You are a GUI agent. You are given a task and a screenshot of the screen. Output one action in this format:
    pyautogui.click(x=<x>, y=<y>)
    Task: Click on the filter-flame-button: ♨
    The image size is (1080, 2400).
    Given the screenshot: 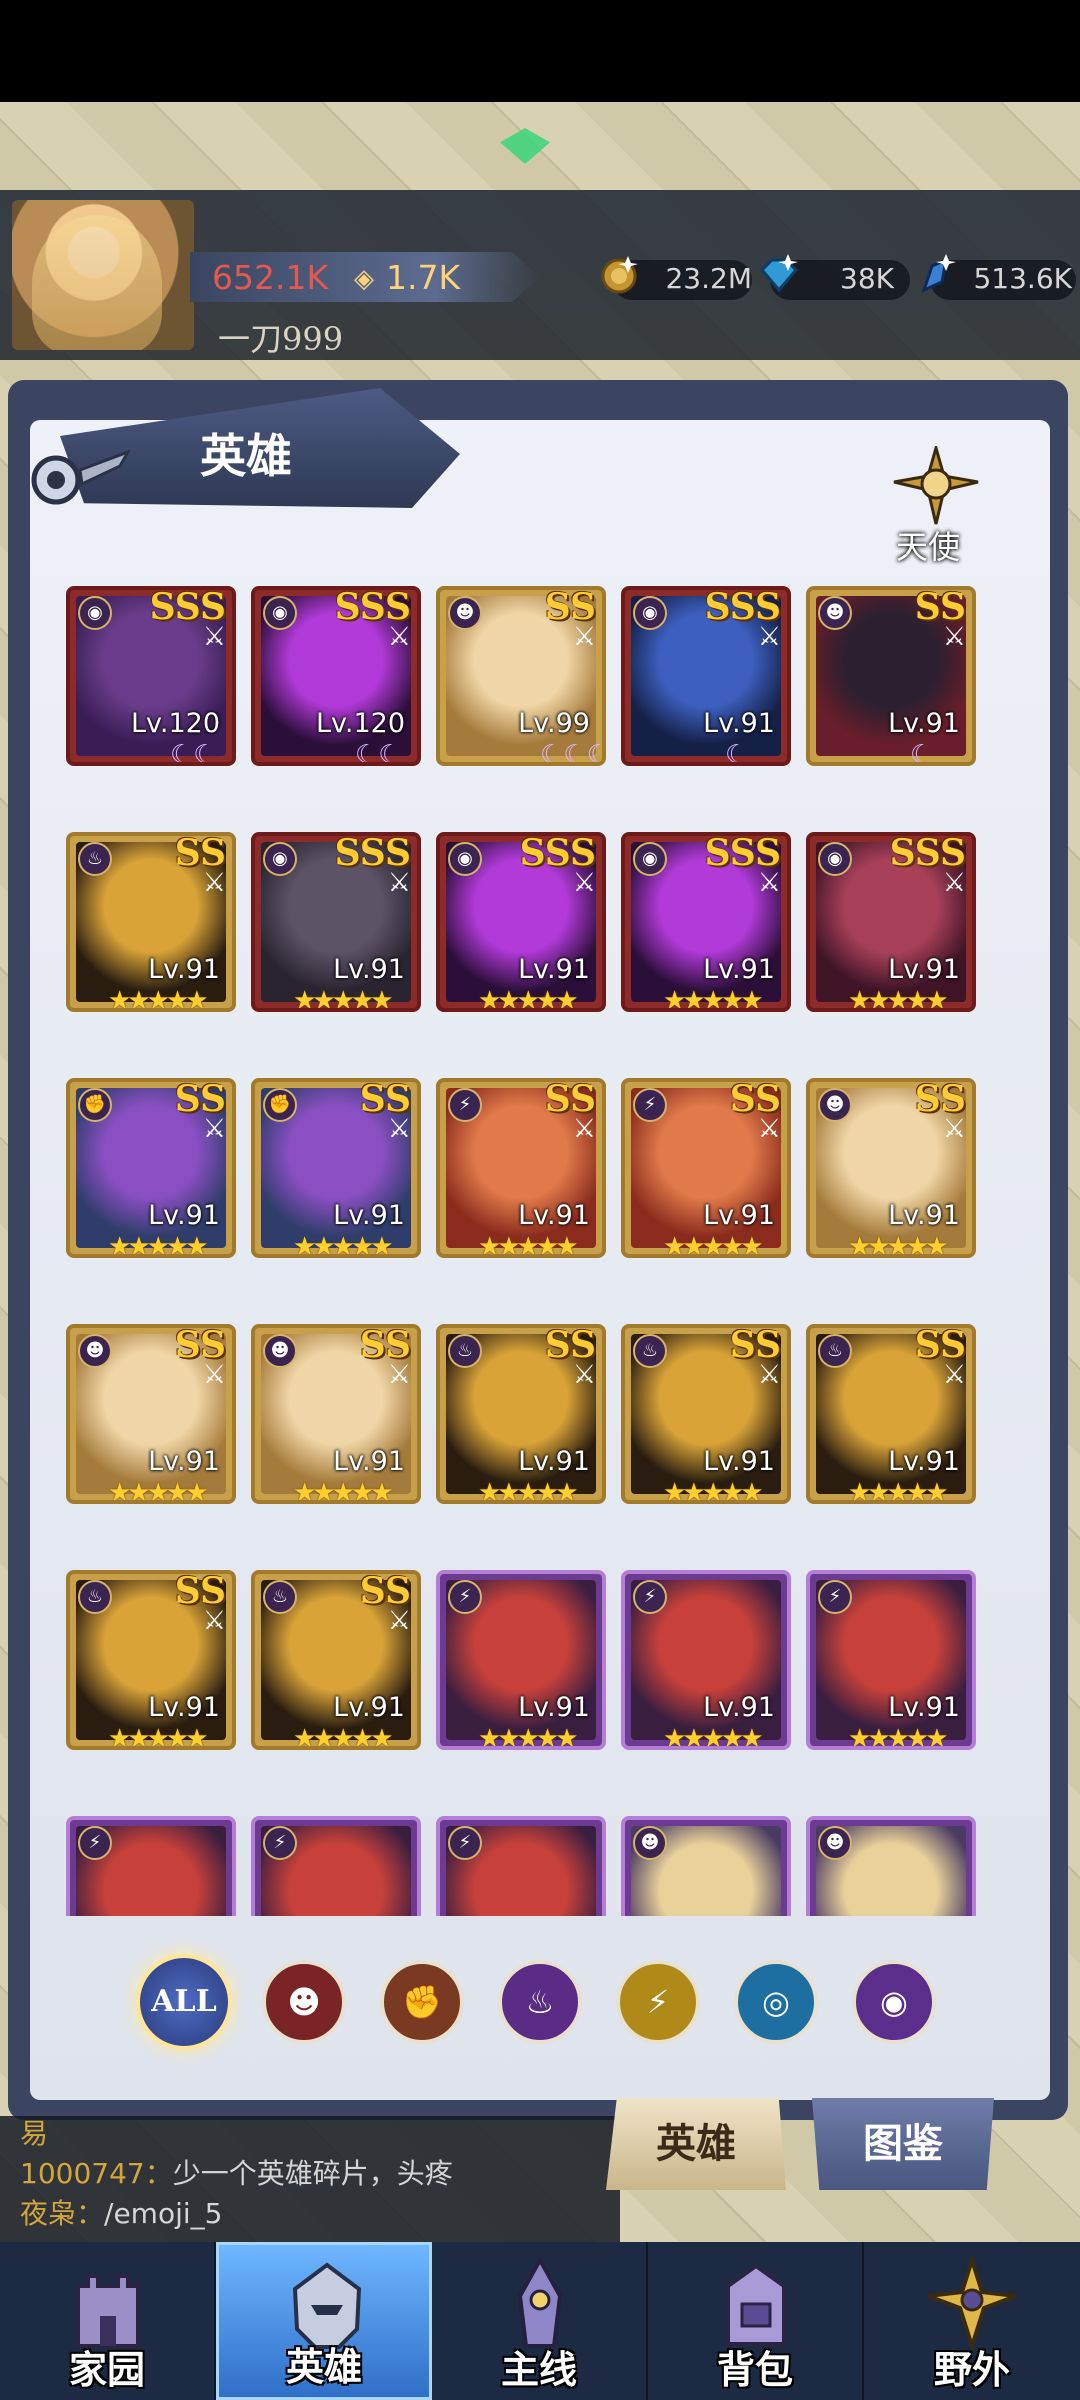 What is the action you would take?
    pyautogui.click(x=540, y=2002)
    